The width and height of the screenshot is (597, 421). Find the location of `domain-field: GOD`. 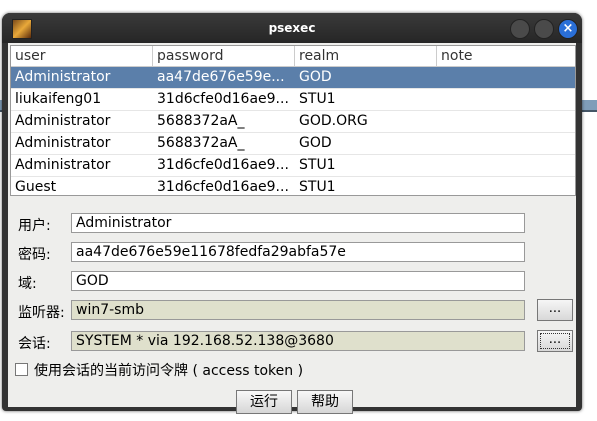

domain-field: GOD is located at coordinates (298, 281).